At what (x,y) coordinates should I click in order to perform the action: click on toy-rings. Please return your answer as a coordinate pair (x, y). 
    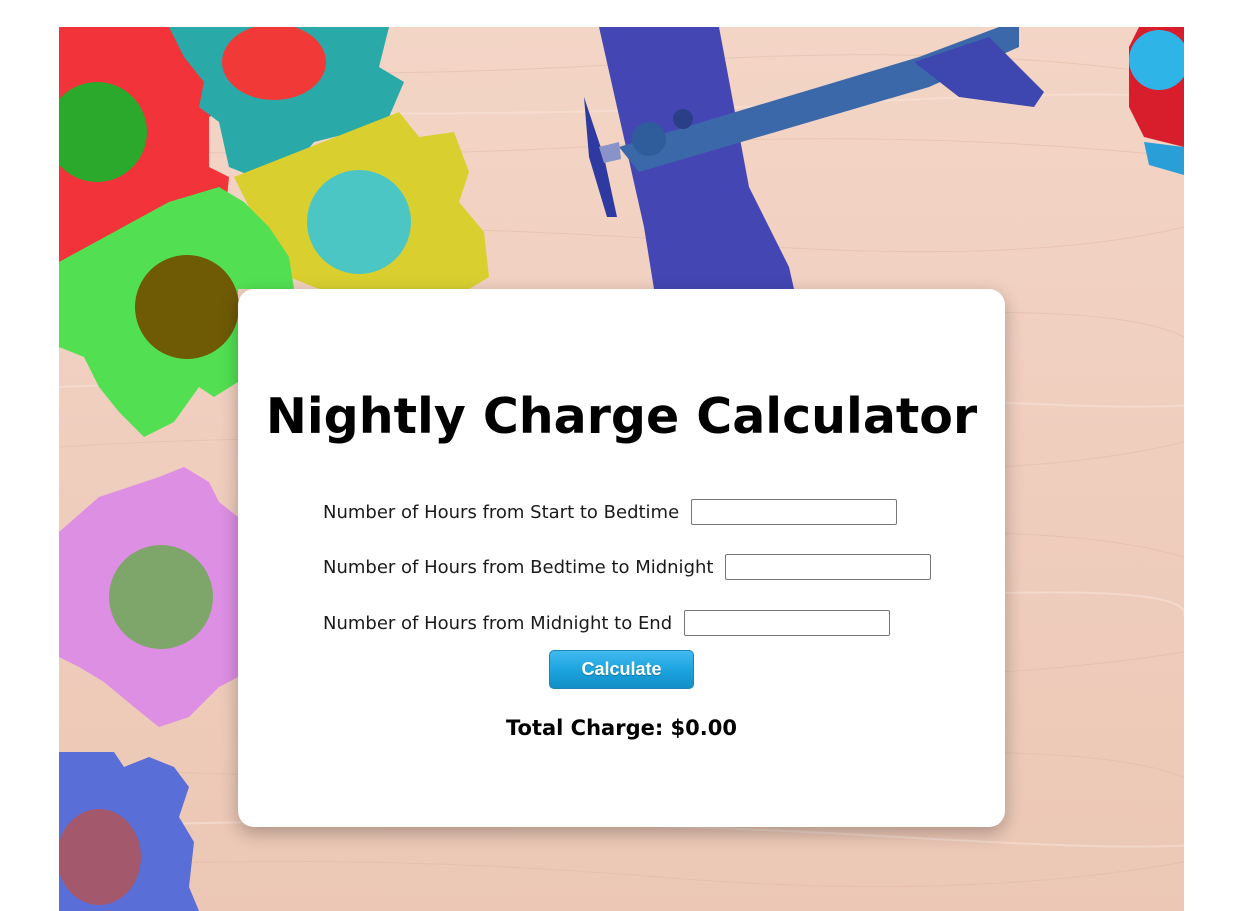
    Looking at the image, I should click on (1156, 101).